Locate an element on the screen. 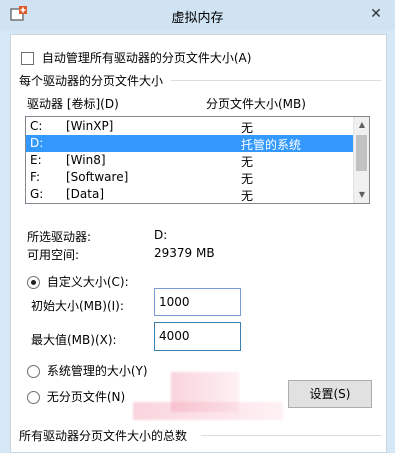 The image size is (395, 453). no-paging-row: 无分页文件(N) is located at coordinates (76, 396).